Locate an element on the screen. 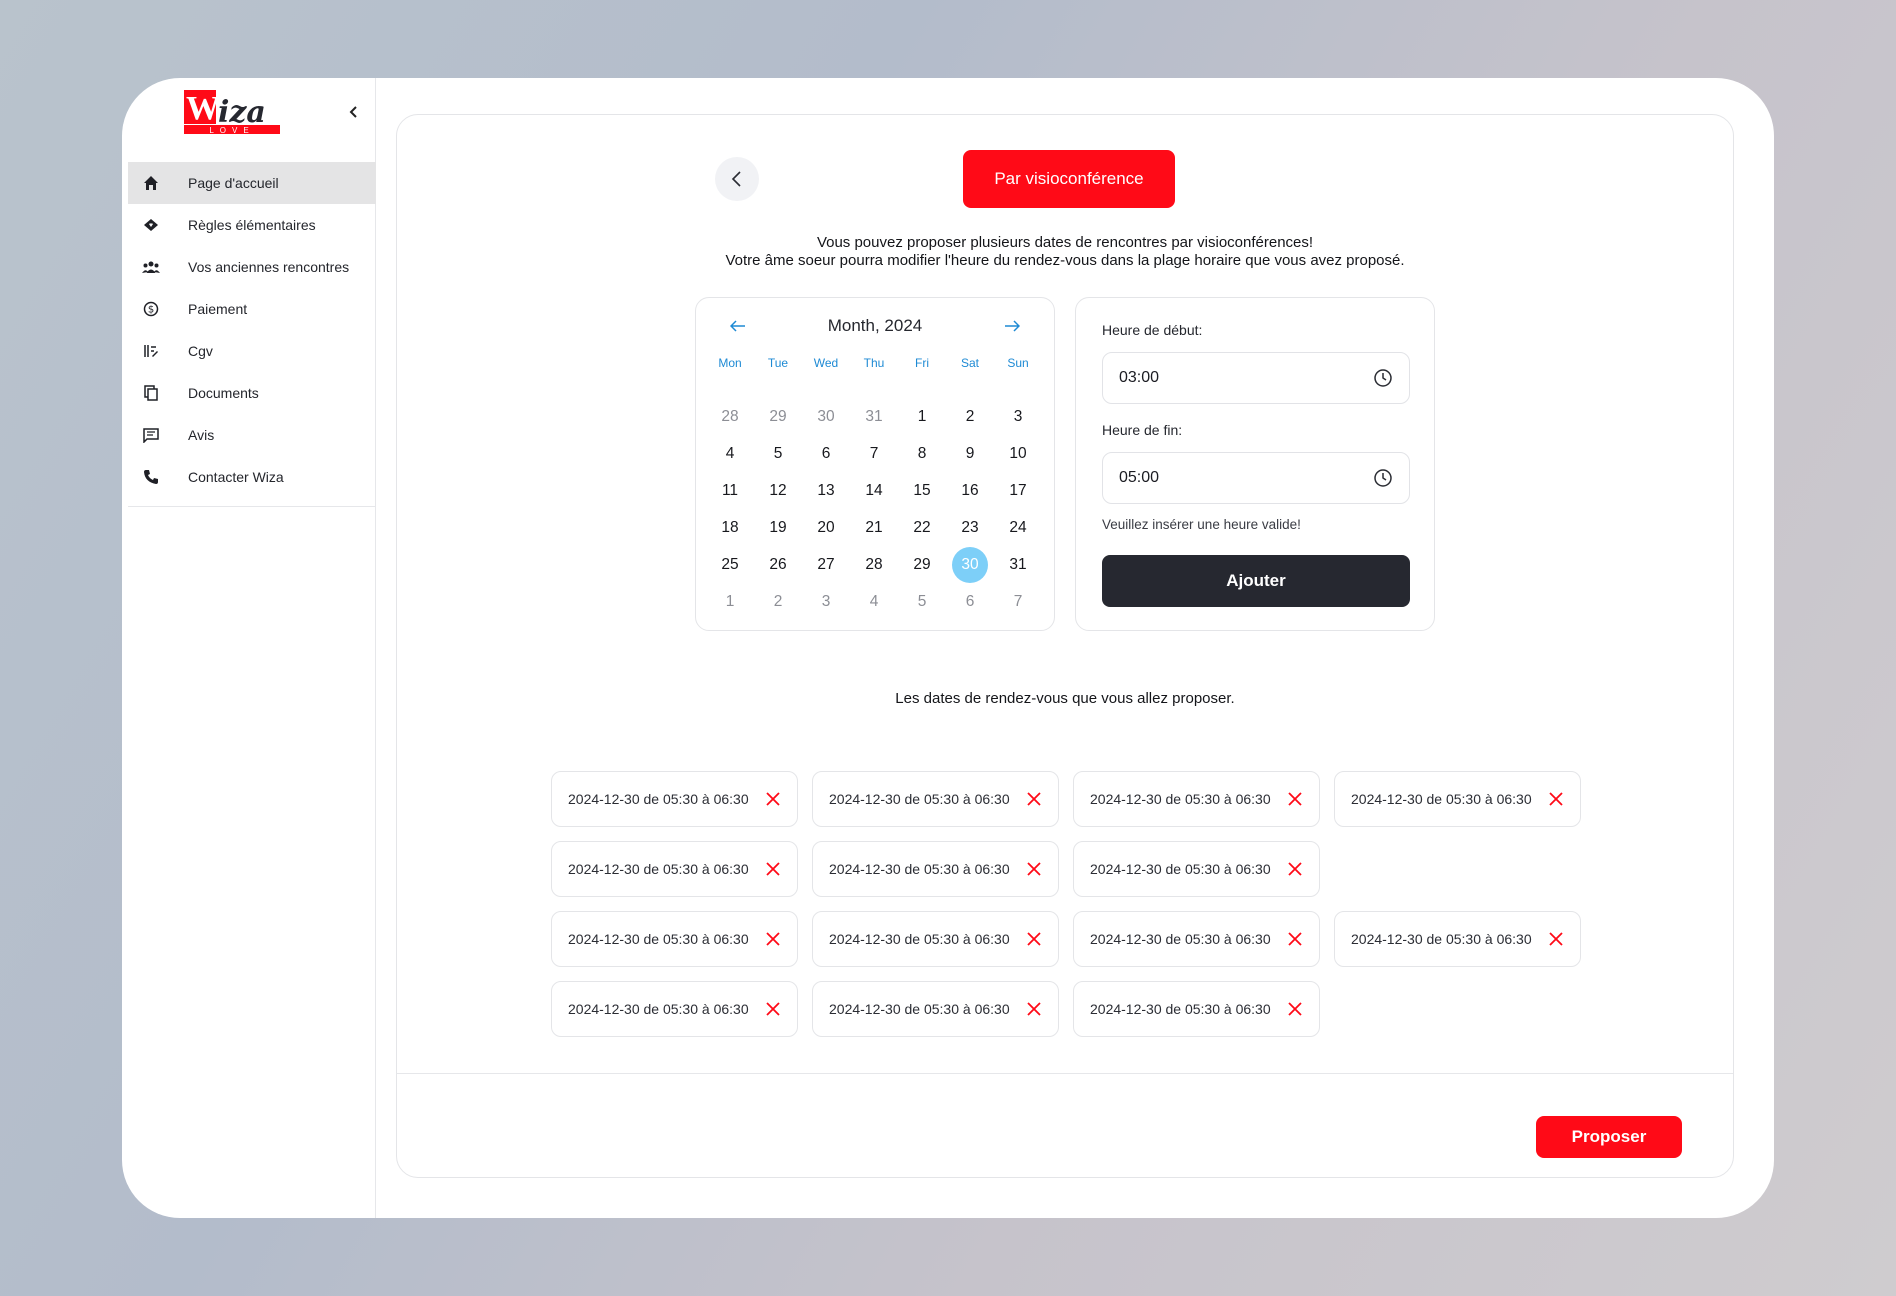 The height and width of the screenshot is (1296, 1896). calendar-day: 17 is located at coordinates (1018, 490).